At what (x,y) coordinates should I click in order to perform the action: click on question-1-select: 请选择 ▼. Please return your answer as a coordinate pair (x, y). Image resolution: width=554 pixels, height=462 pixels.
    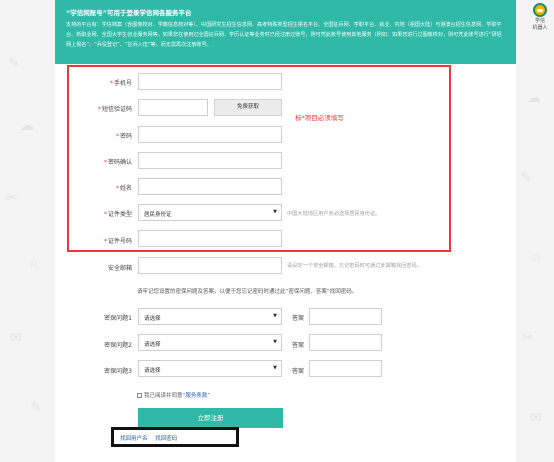
    Looking at the image, I should click on (210, 316).